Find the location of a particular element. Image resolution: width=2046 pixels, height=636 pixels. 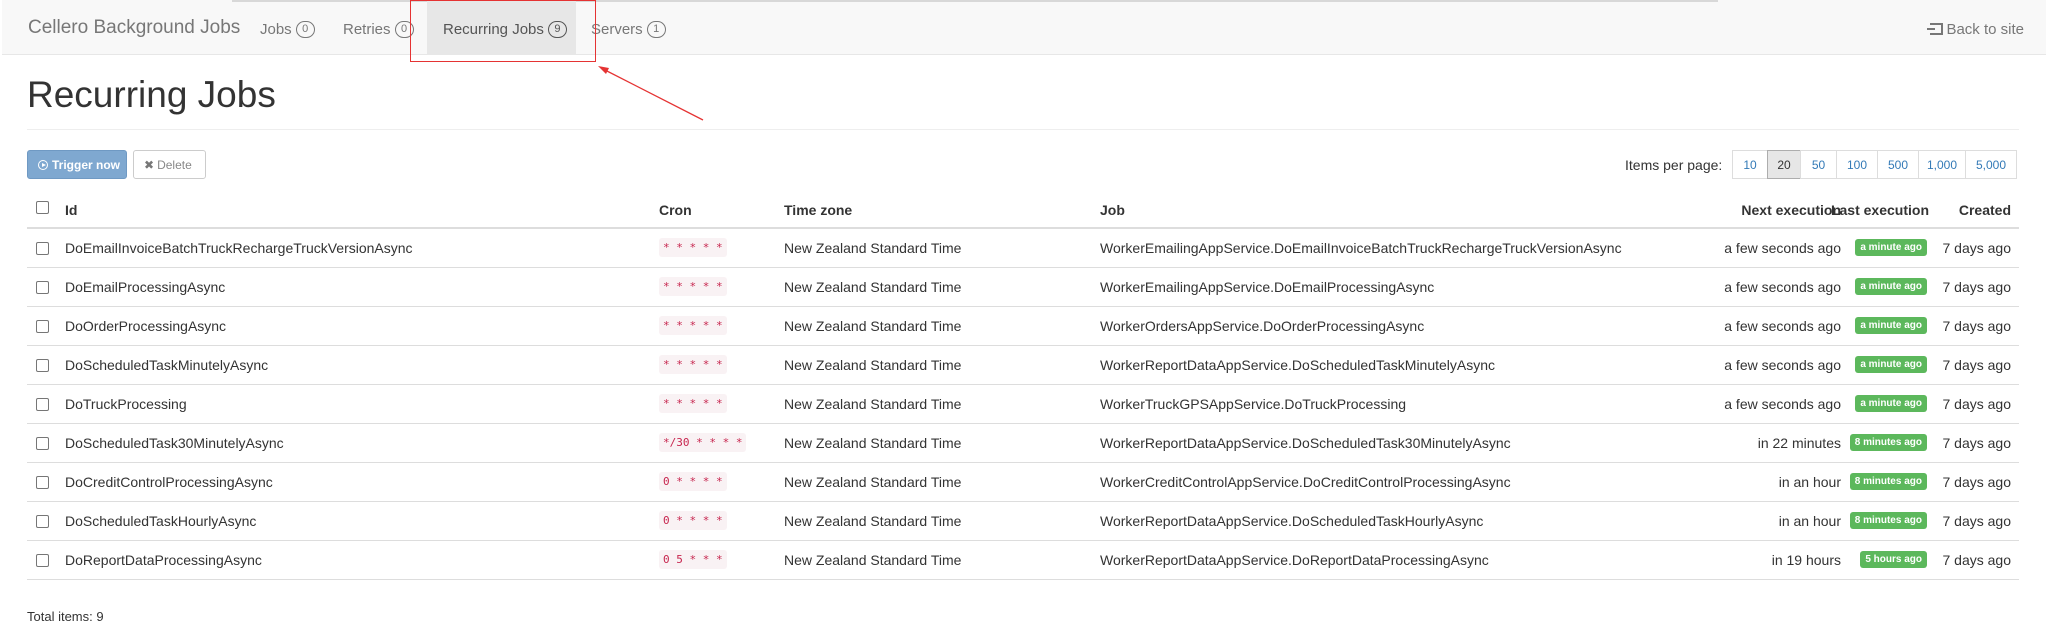

back-to-site-label: Back to site is located at coordinates (1985, 29).